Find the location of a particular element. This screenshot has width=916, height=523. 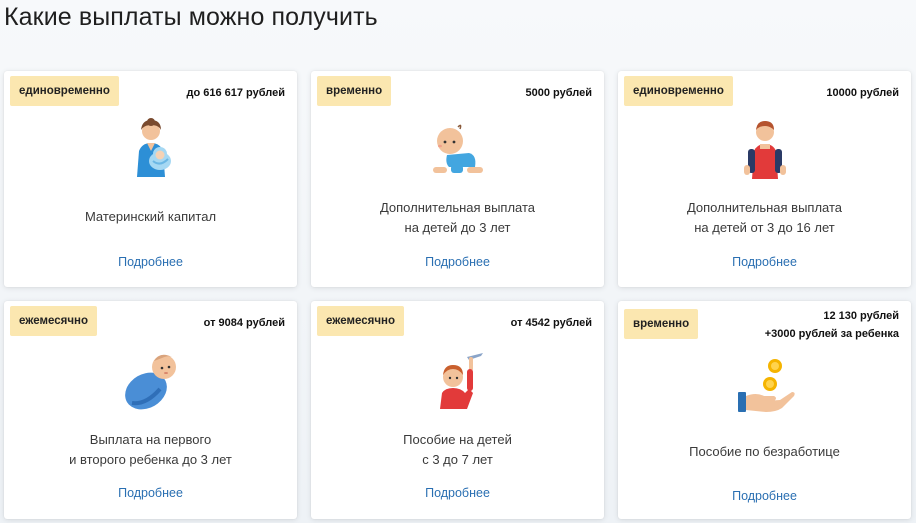

crawling-baby-icon is located at coordinates (457, 148).